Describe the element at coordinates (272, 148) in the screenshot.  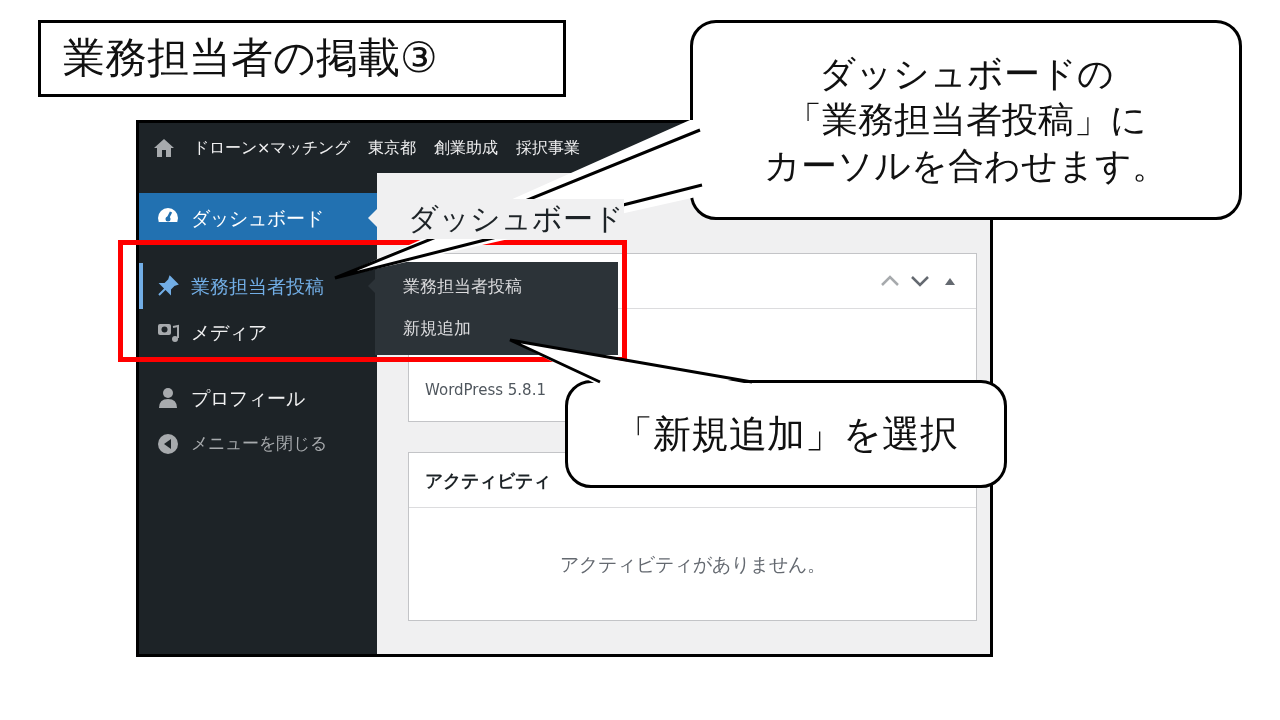
I see `admin-bar-link: ドローン×マッチング` at that location.